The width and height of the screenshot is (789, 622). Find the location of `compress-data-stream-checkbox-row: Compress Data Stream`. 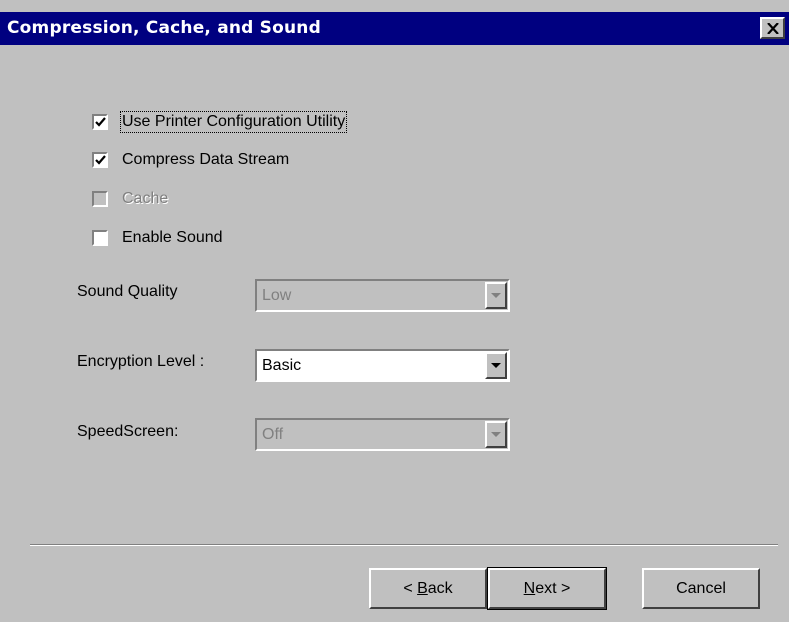

compress-data-stream-checkbox-row: Compress Data Stream is located at coordinates (190, 160).